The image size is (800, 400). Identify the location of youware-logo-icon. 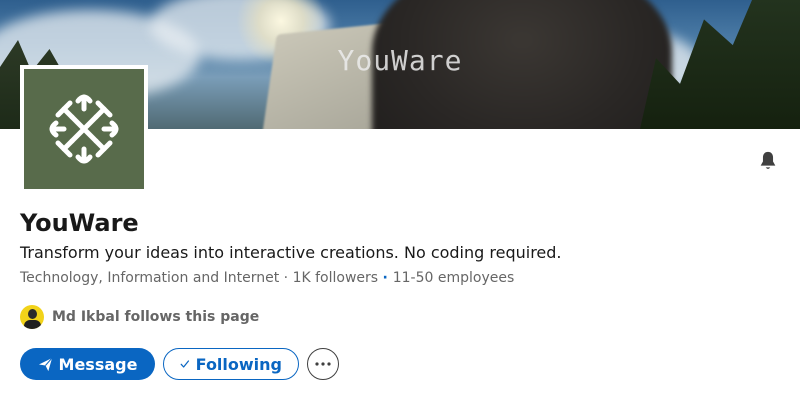
(84, 129).